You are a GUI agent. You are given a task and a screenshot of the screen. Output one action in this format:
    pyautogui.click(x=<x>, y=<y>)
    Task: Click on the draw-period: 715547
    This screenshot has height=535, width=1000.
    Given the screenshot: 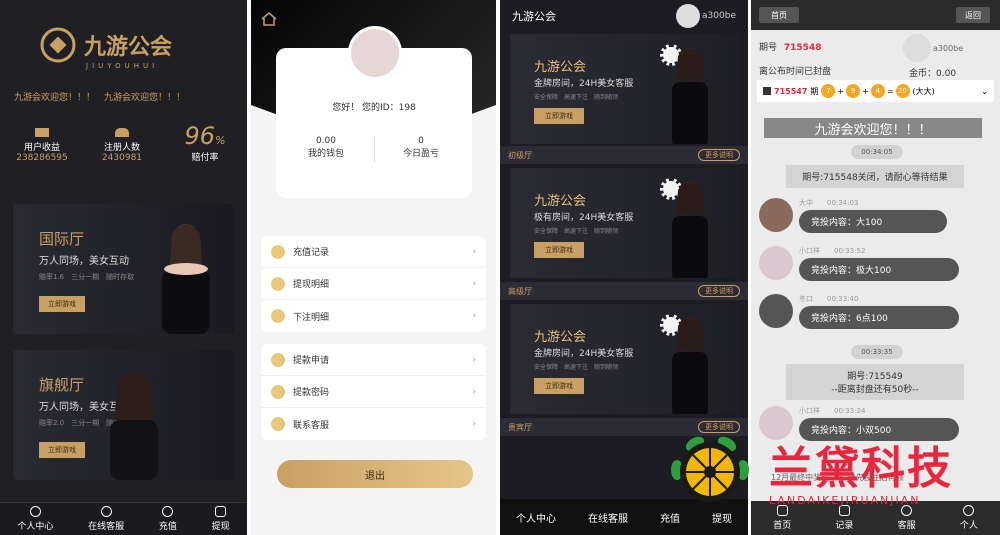 What is the action you would take?
    pyautogui.click(x=791, y=91)
    